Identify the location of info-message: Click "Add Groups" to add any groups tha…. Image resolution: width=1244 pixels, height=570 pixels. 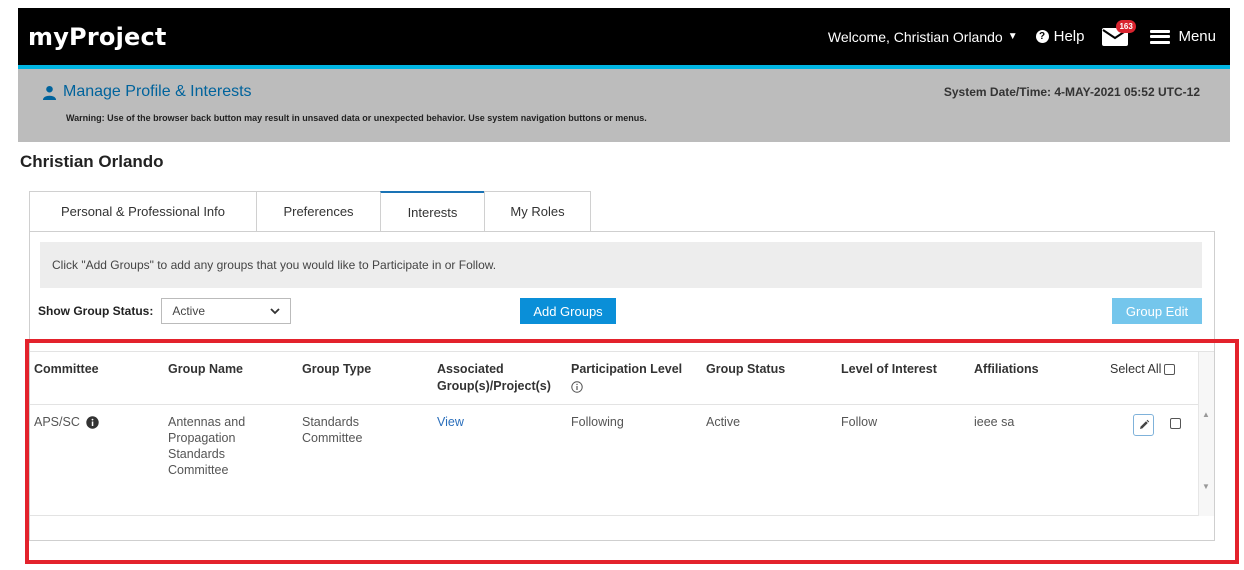
(621, 265).